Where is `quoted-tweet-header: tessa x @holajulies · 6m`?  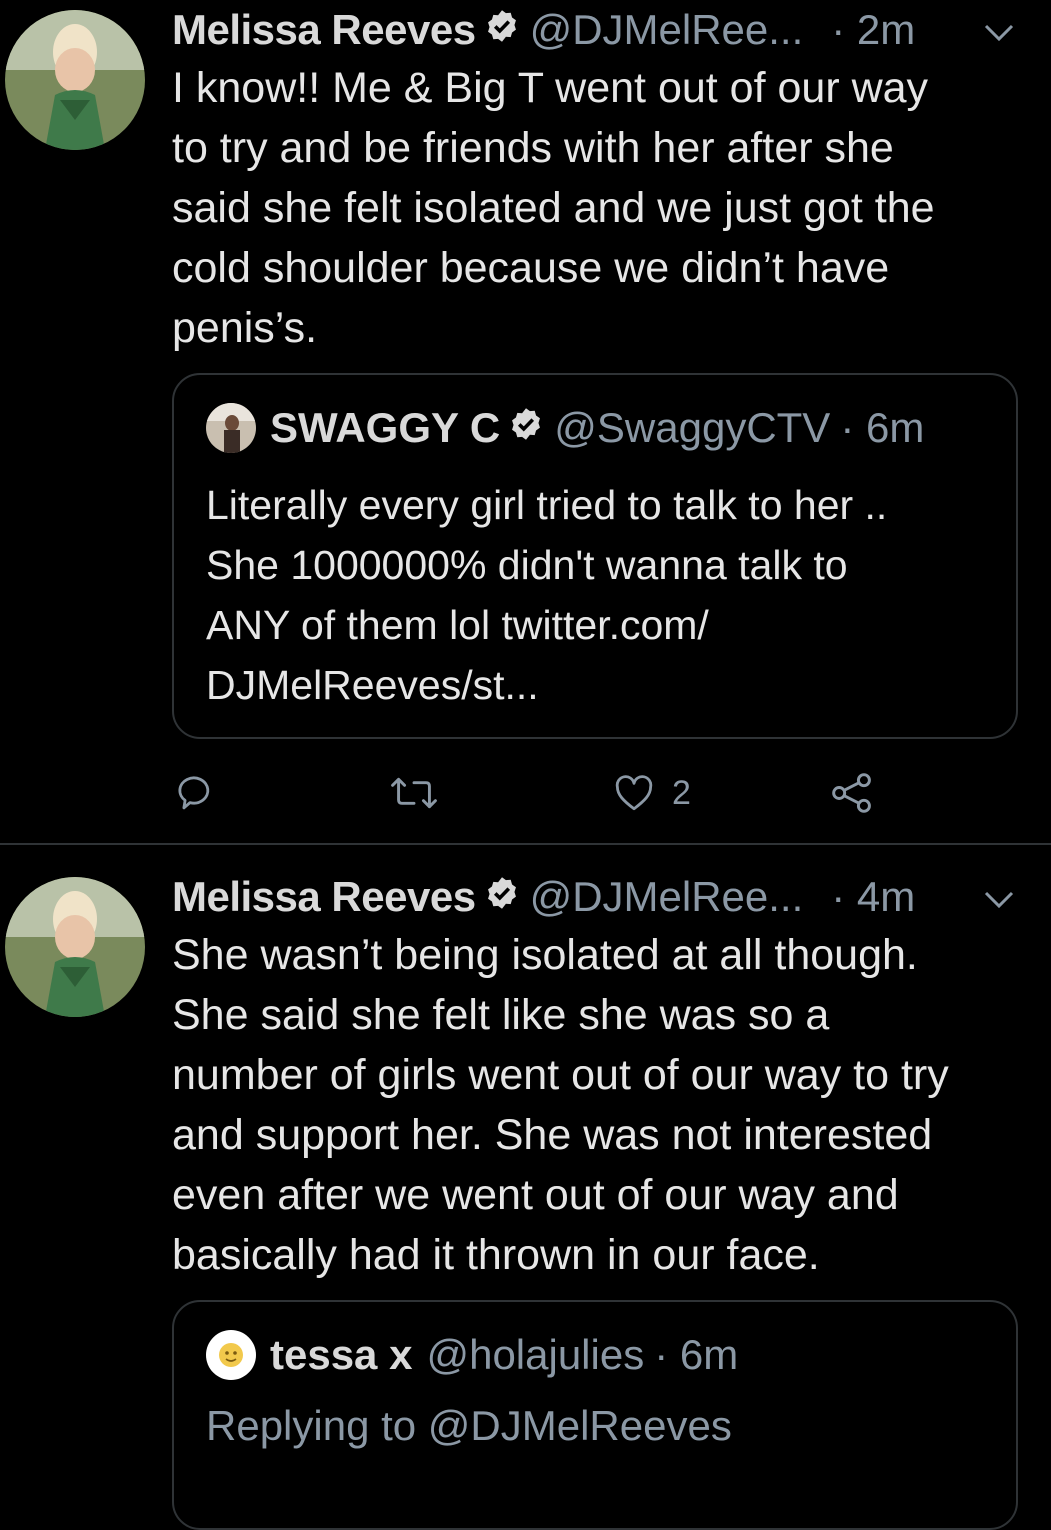
quoted-tweet-header: tessa x @holajulies · 6m is located at coordinates (472, 1355).